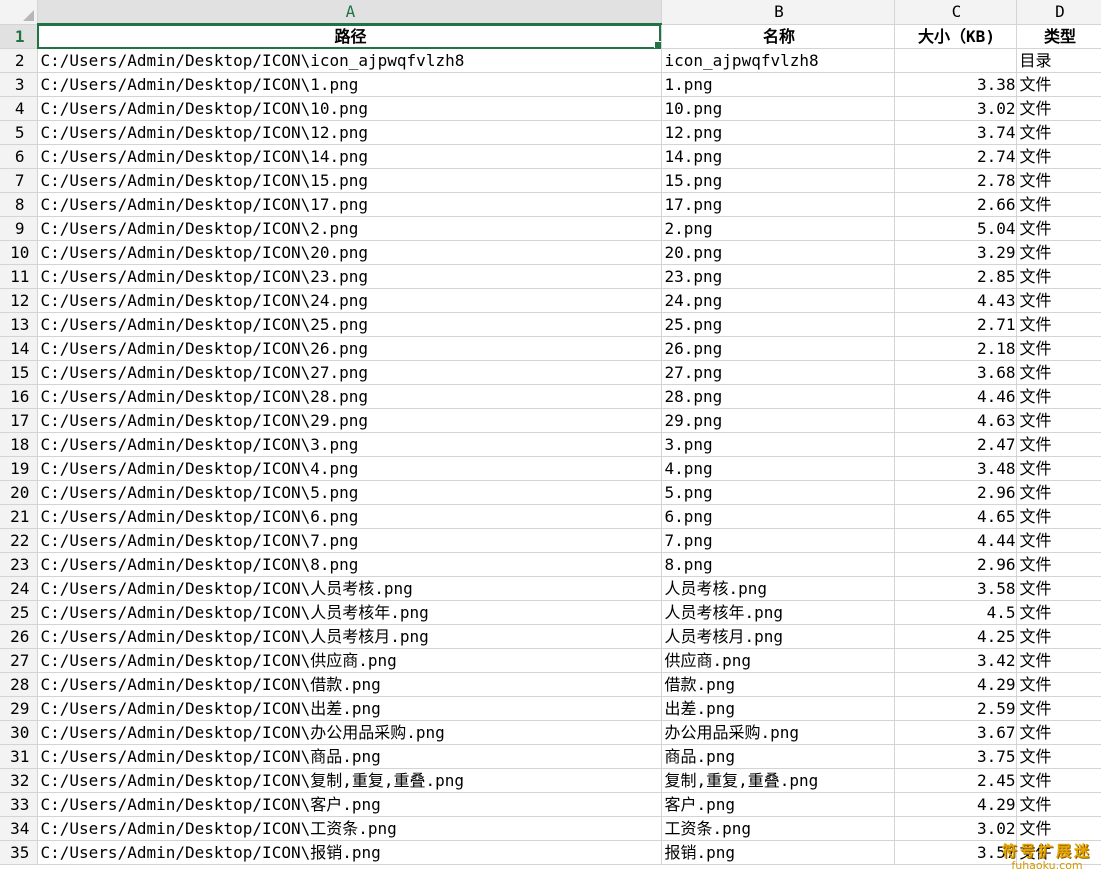 This screenshot has height=880, width=1101. I want to click on cell-size: 4.63, so click(955, 420).